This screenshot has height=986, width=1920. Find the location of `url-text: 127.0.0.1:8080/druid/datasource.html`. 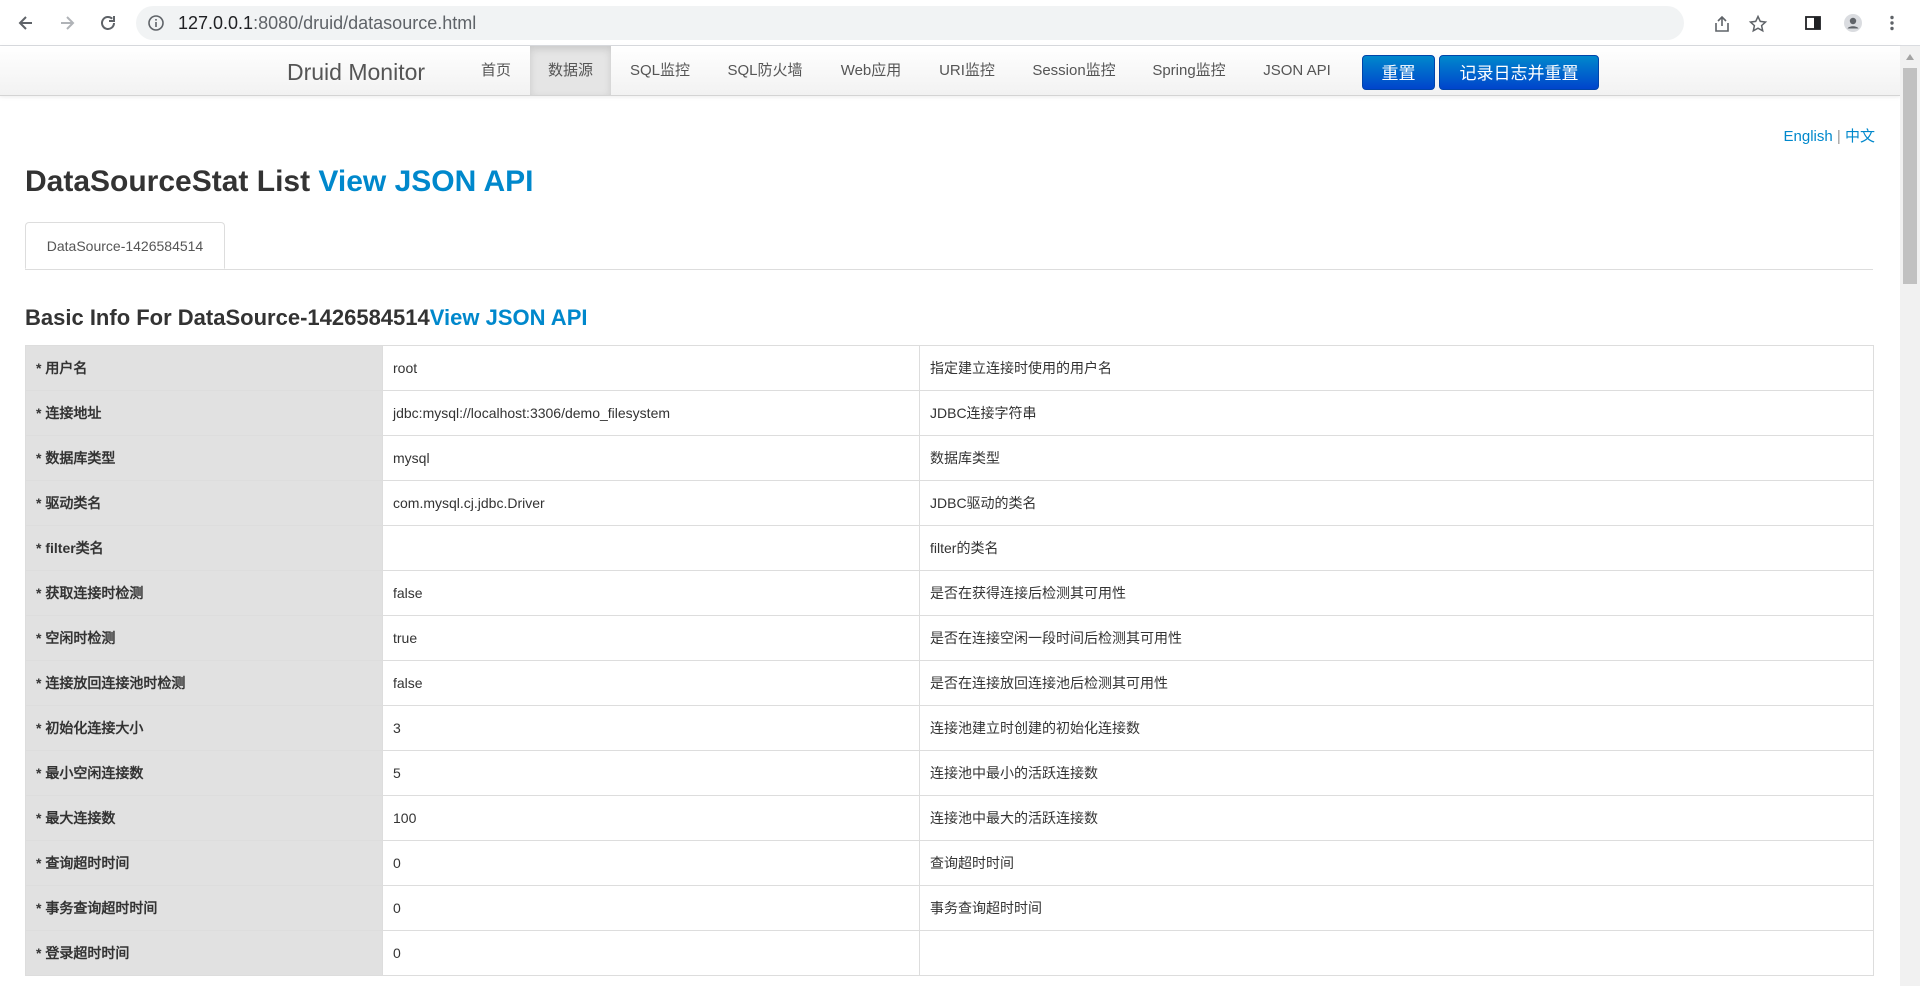

url-text: 127.0.0.1:8080/druid/datasource.html is located at coordinates (327, 23).